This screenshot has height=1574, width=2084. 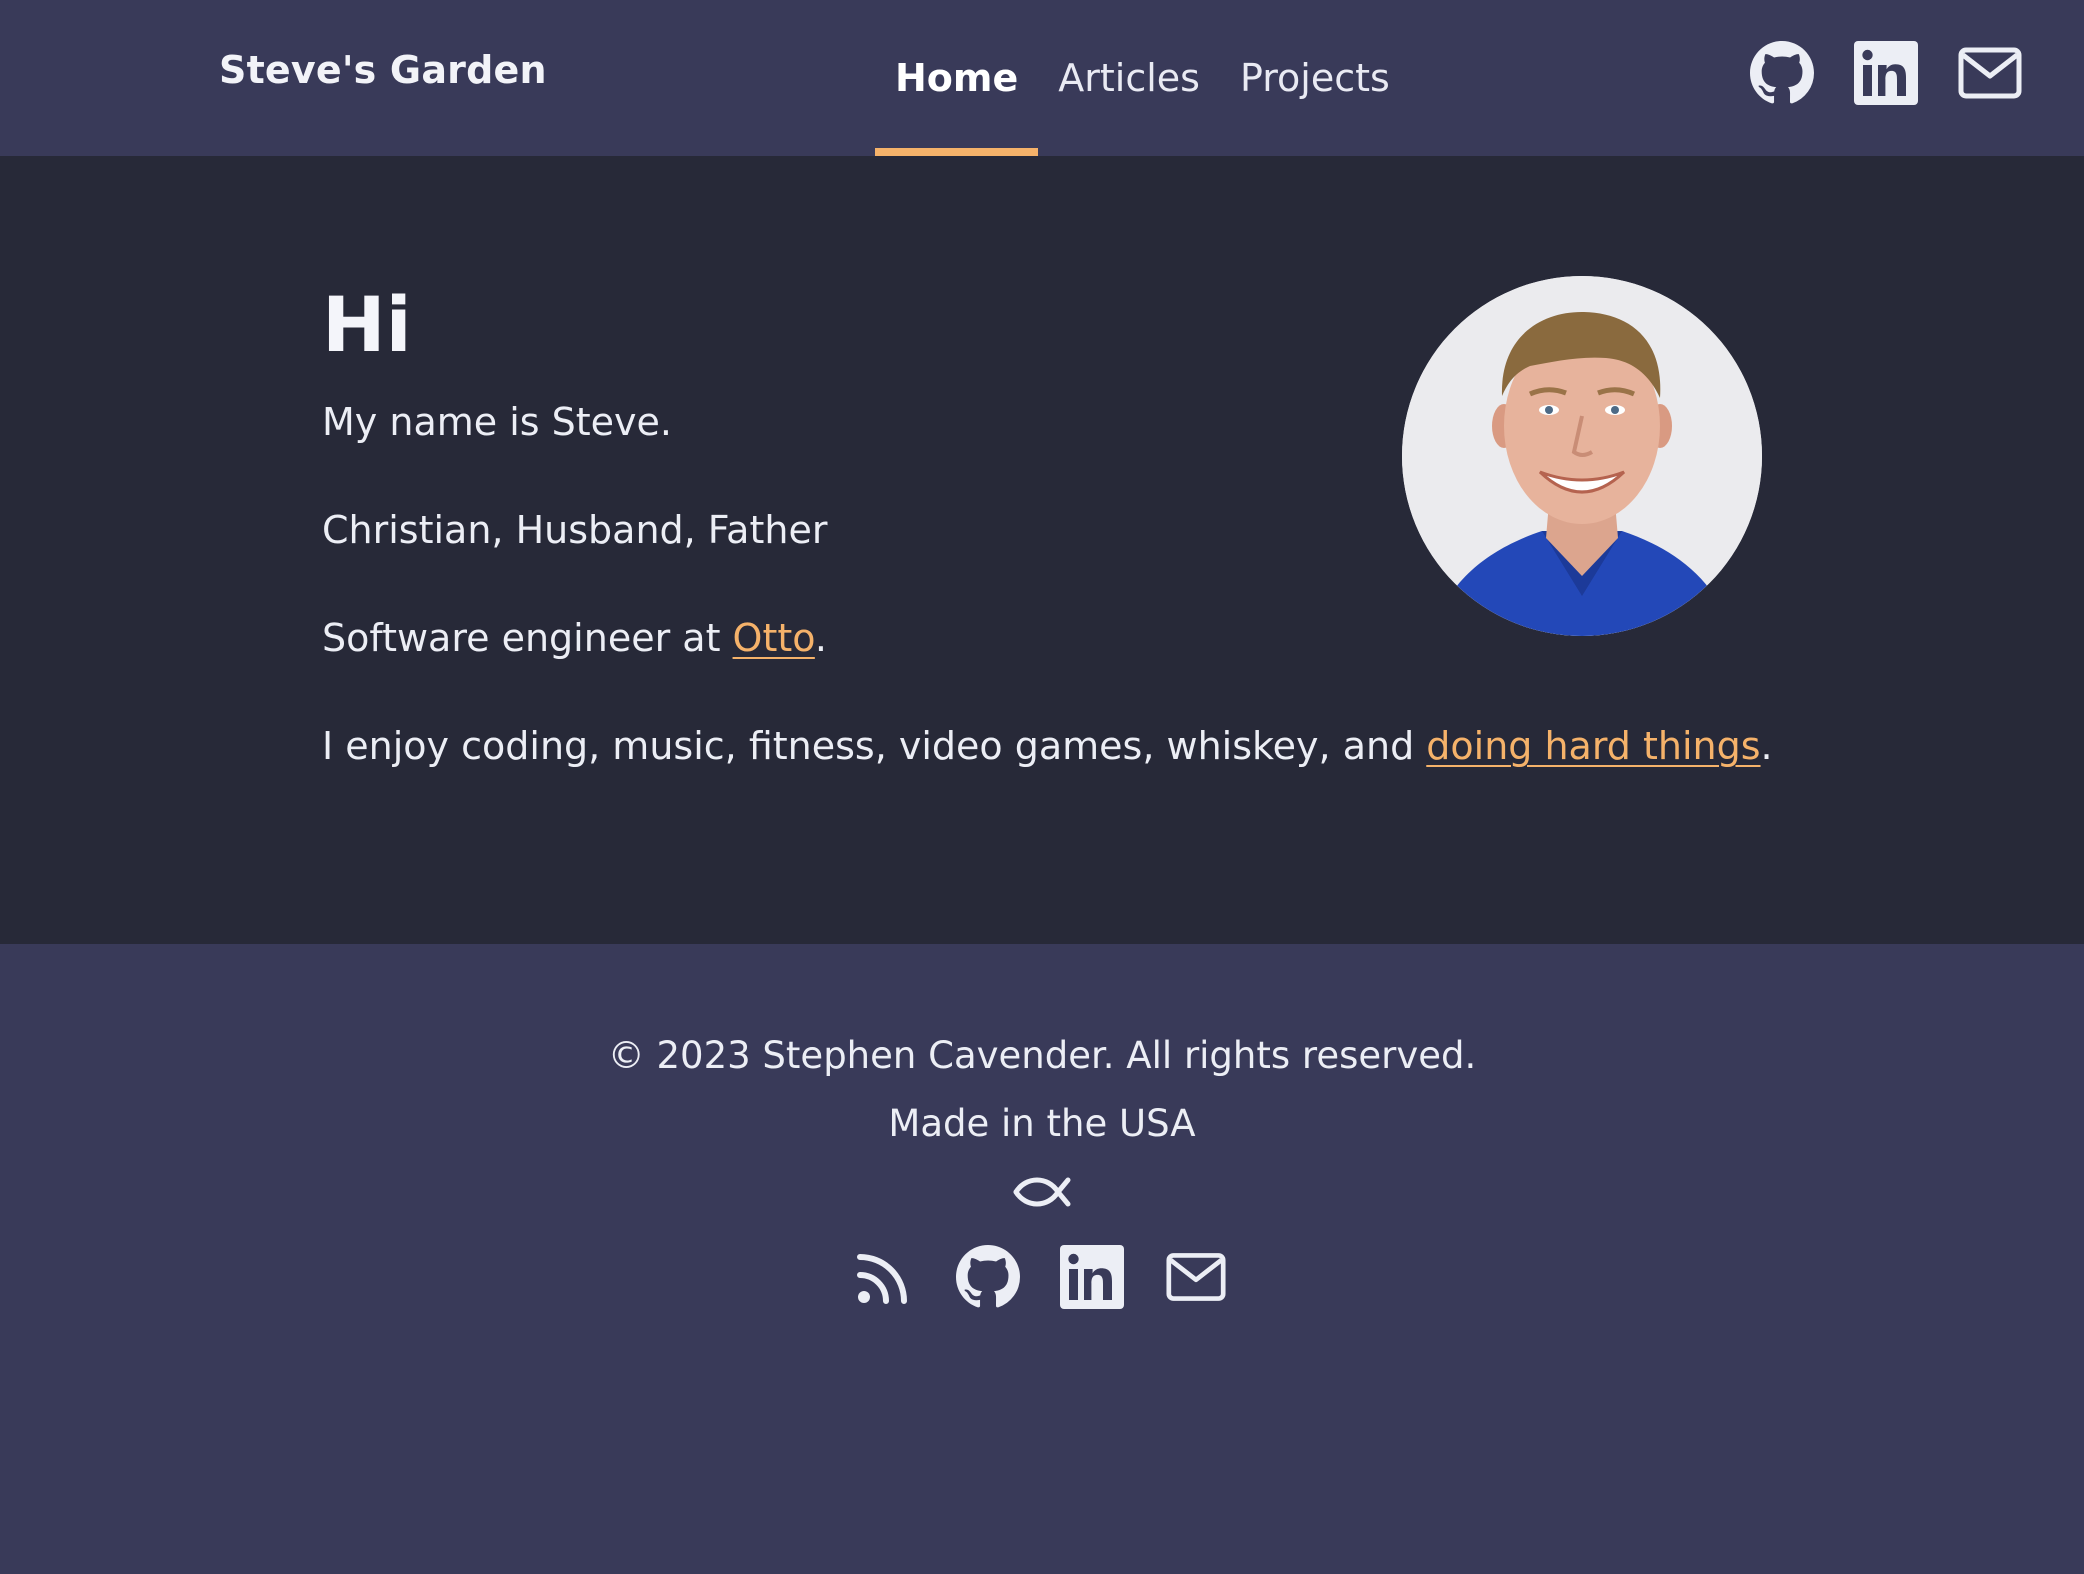 What do you see at coordinates (383, 70) in the screenshot?
I see `site-brand: Steve's Garden` at bounding box center [383, 70].